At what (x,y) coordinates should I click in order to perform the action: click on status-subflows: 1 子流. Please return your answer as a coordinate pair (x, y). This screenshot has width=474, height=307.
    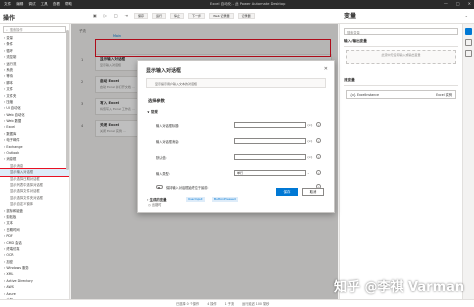
    Looking at the image, I should click on (229, 304).